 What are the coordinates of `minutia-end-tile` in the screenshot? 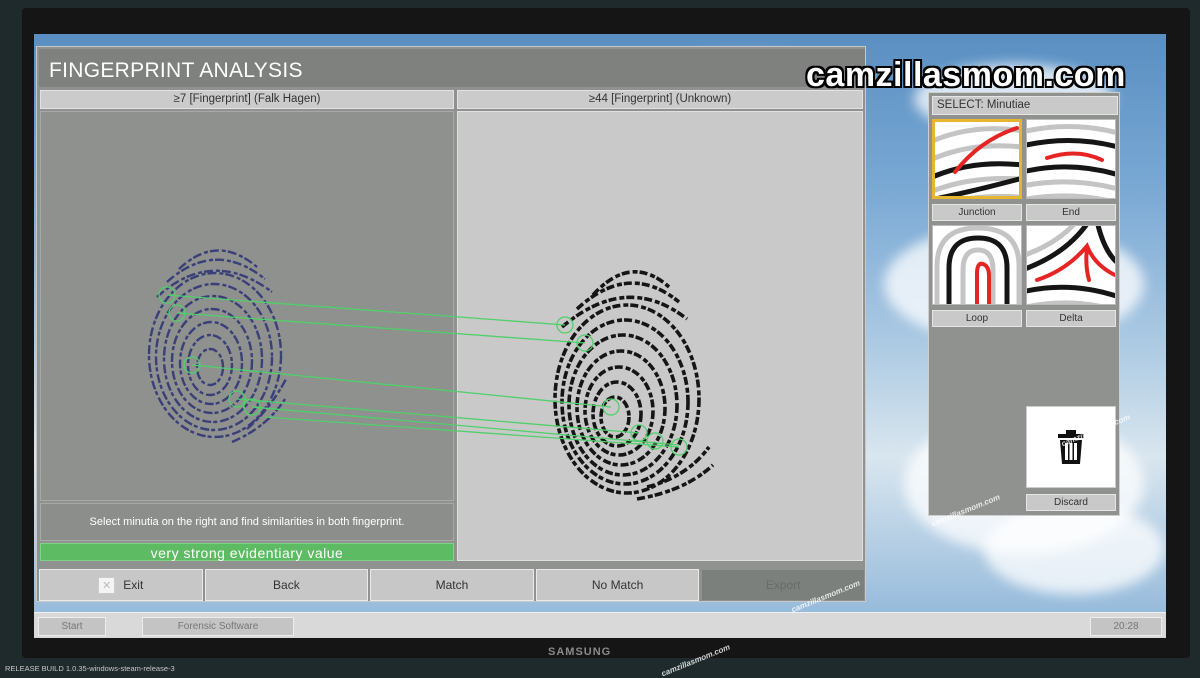 It's located at (1071, 159).